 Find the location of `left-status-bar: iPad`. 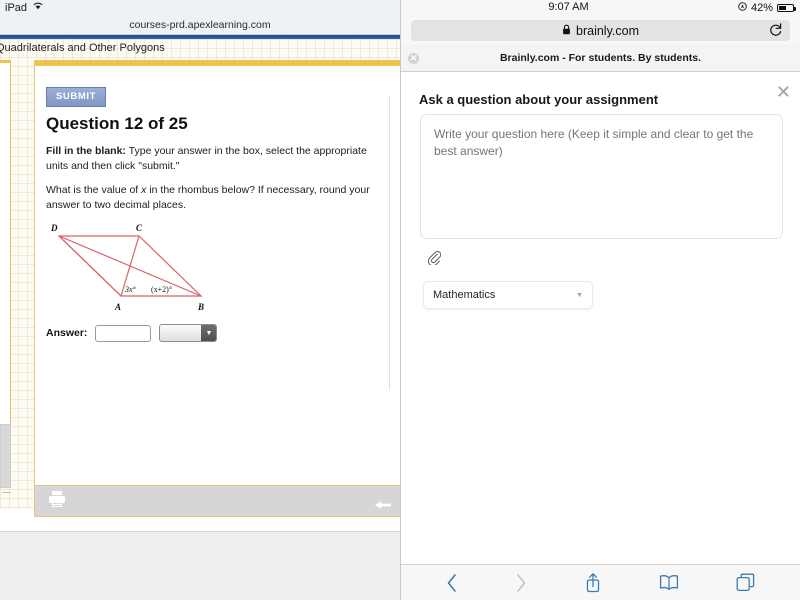

left-status-bar: iPad is located at coordinates (200, 8).